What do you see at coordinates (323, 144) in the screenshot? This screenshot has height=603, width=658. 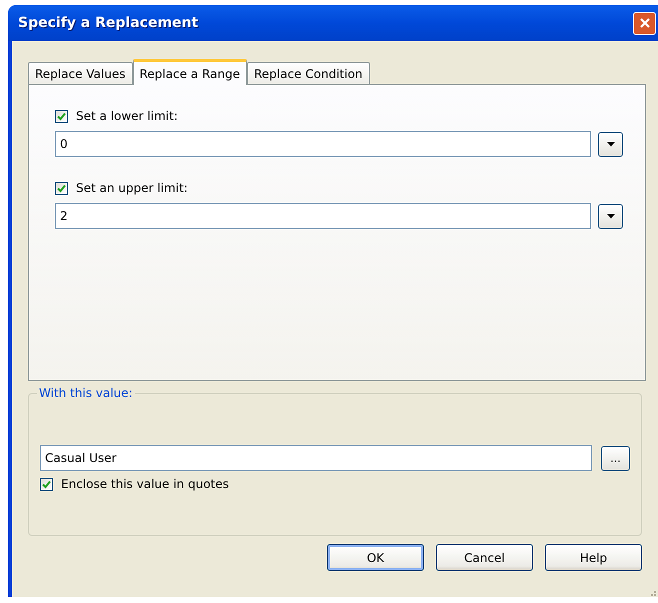 I see `input-field: 0` at bounding box center [323, 144].